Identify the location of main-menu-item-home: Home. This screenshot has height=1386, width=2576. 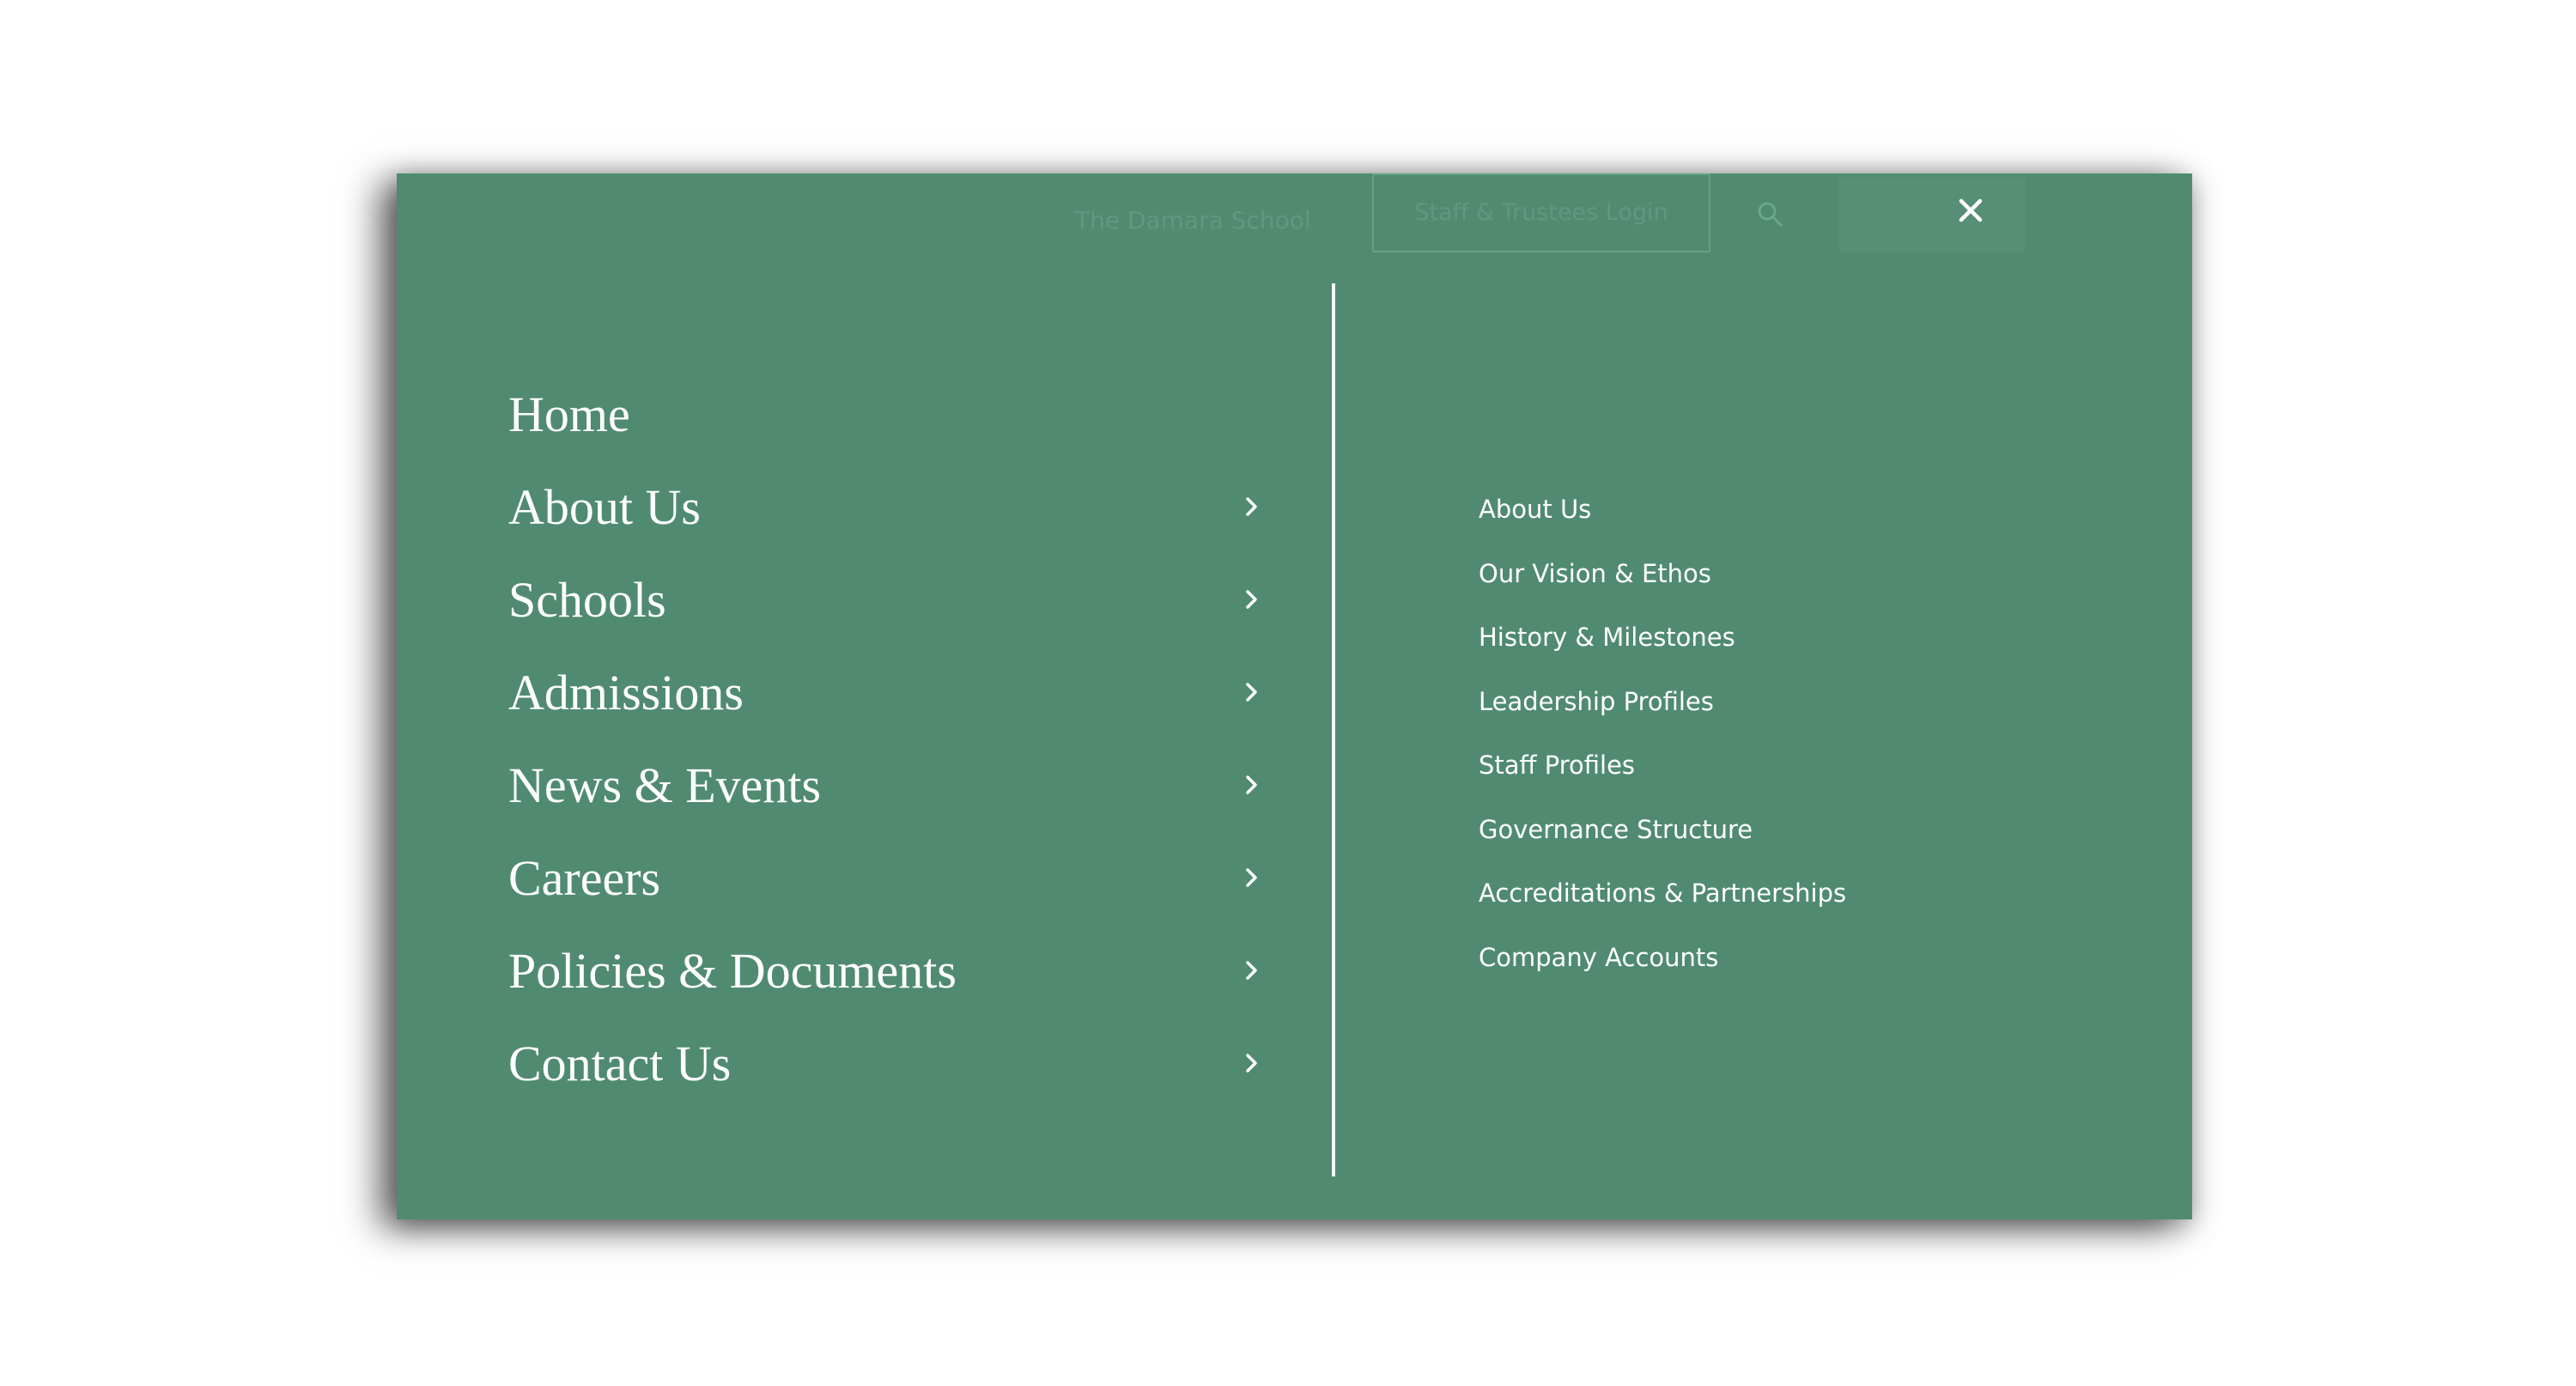
(886, 414).